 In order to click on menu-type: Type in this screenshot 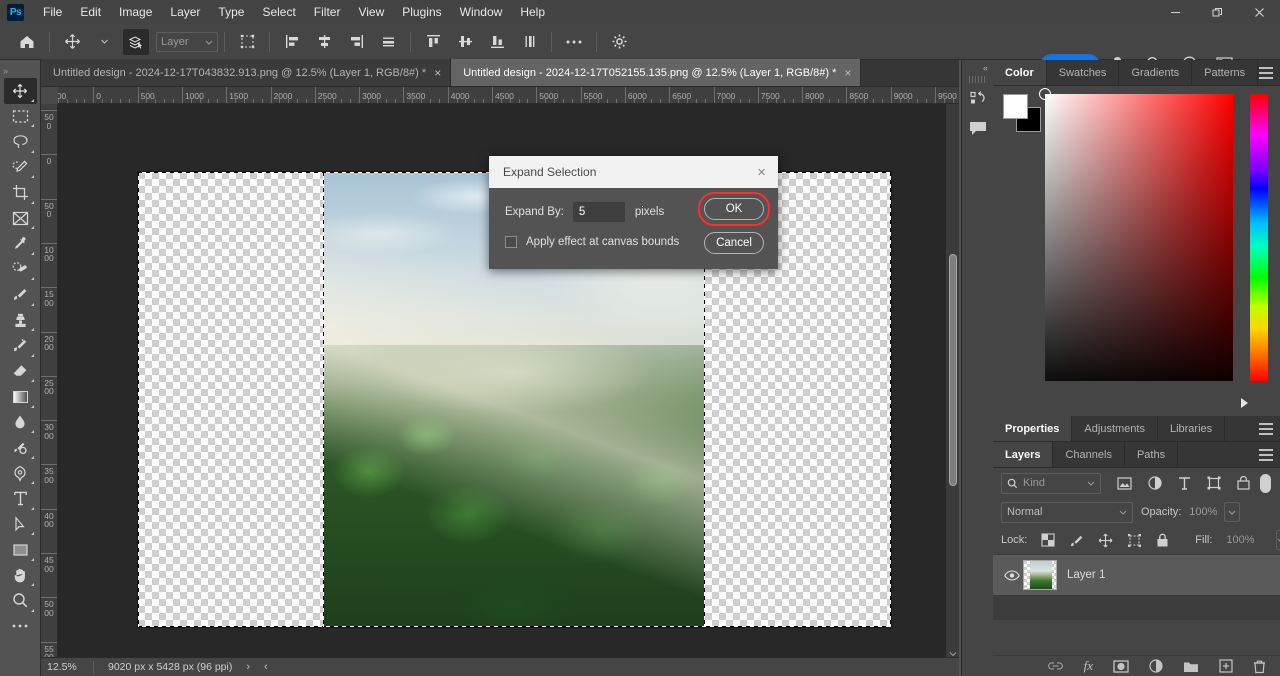, I will do `click(231, 12)`.